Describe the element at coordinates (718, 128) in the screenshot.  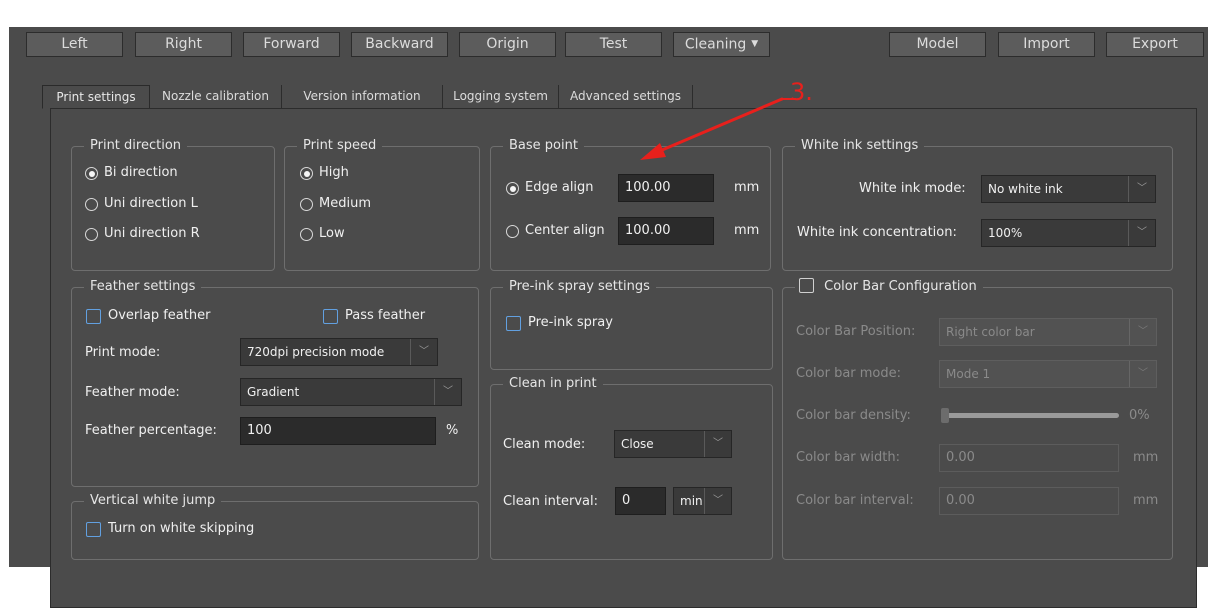
I see `annotation-arrow` at that location.